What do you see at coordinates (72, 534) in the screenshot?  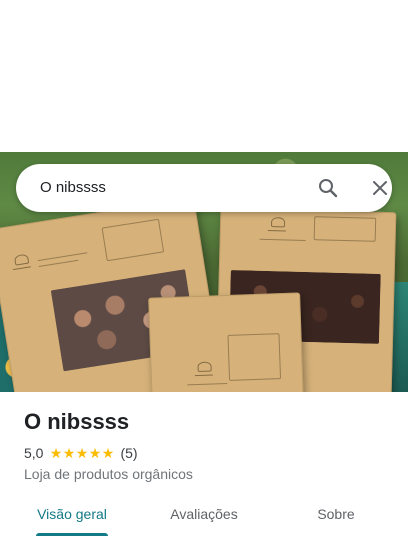 I see `active-tab-indicator` at bounding box center [72, 534].